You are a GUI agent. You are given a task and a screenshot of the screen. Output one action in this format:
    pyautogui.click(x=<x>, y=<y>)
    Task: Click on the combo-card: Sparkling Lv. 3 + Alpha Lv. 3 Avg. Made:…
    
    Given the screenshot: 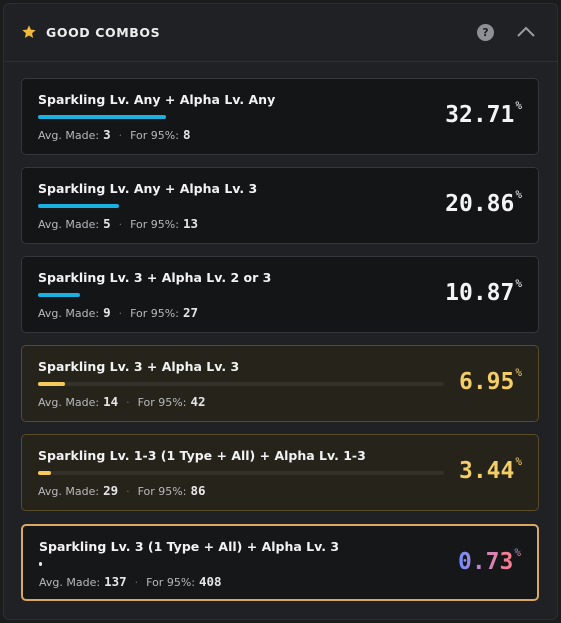 What is the action you would take?
    pyautogui.click(x=280, y=383)
    